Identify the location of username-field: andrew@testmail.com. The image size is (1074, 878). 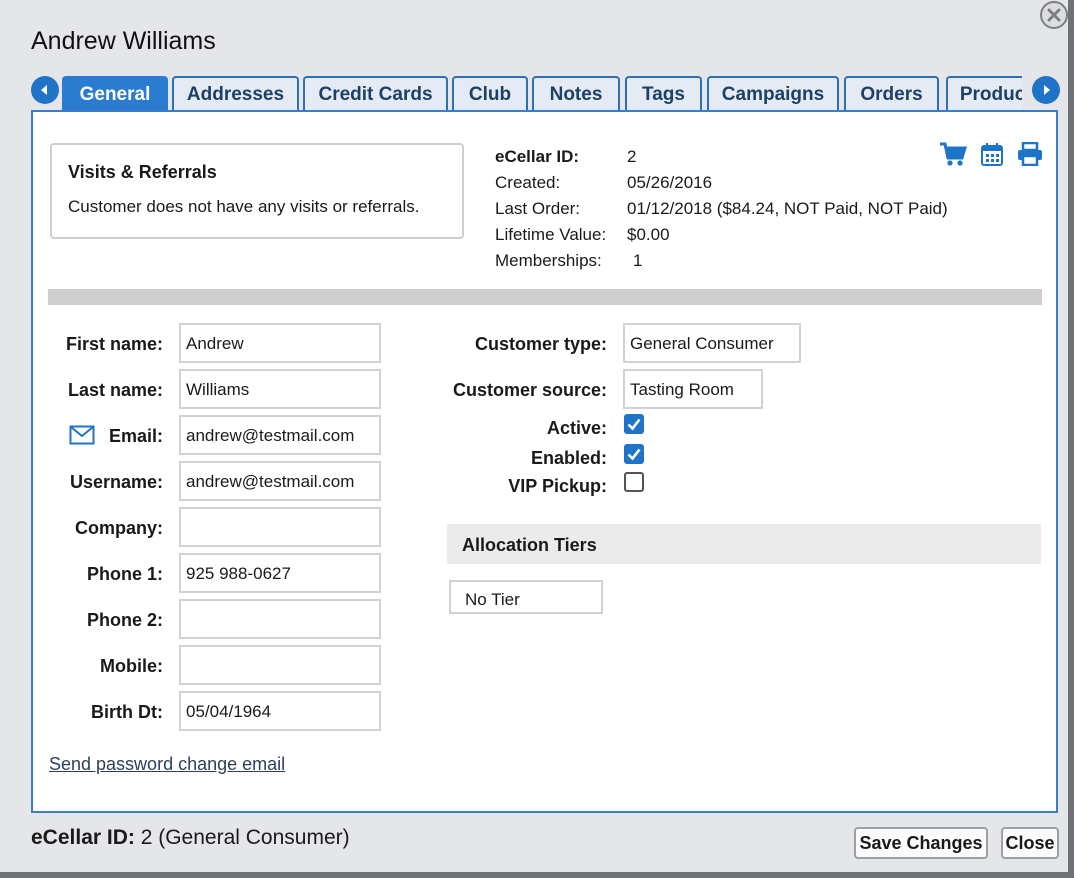
(280, 481).